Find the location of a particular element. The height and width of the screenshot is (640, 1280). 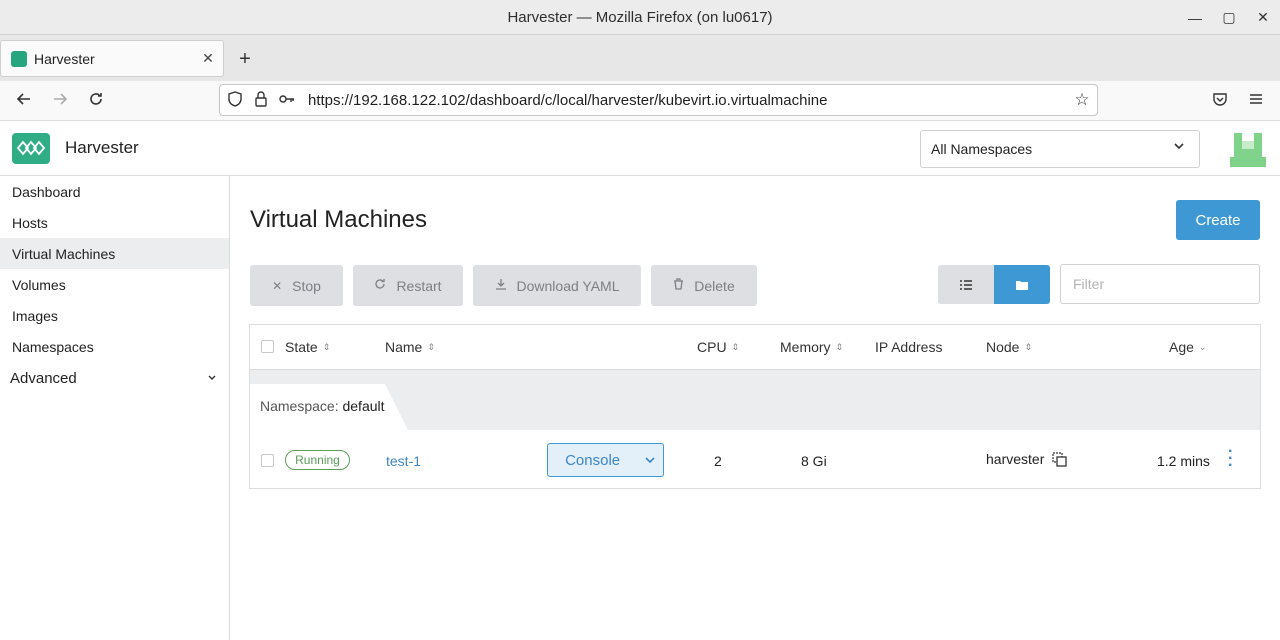

forward-icon is located at coordinates (60, 101).